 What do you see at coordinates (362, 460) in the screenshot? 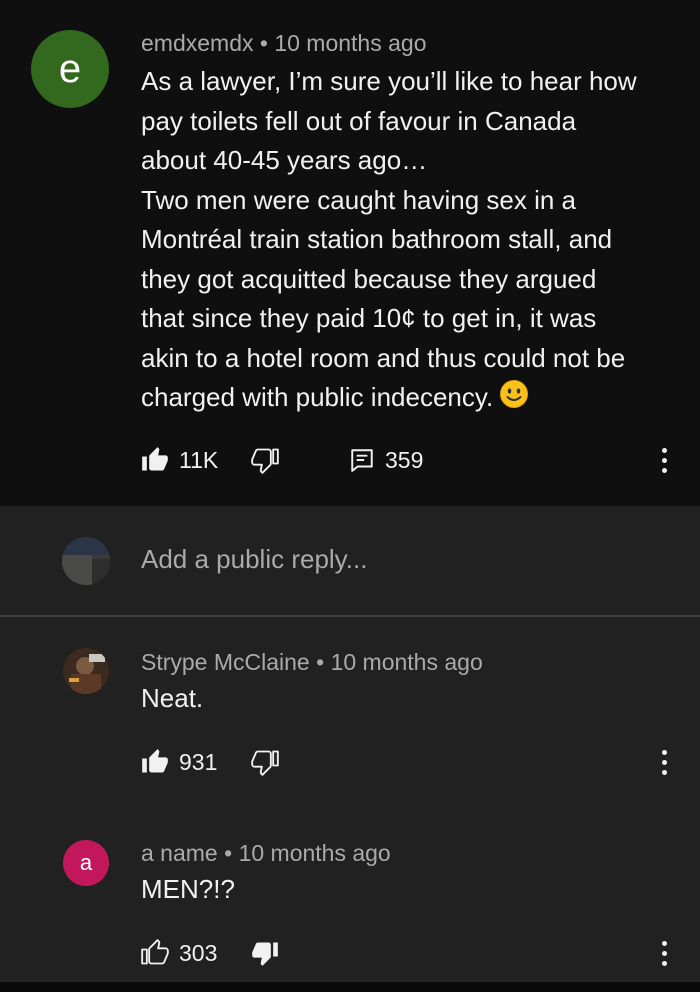
I see `comment-icon` at bounding box center [362, 460].